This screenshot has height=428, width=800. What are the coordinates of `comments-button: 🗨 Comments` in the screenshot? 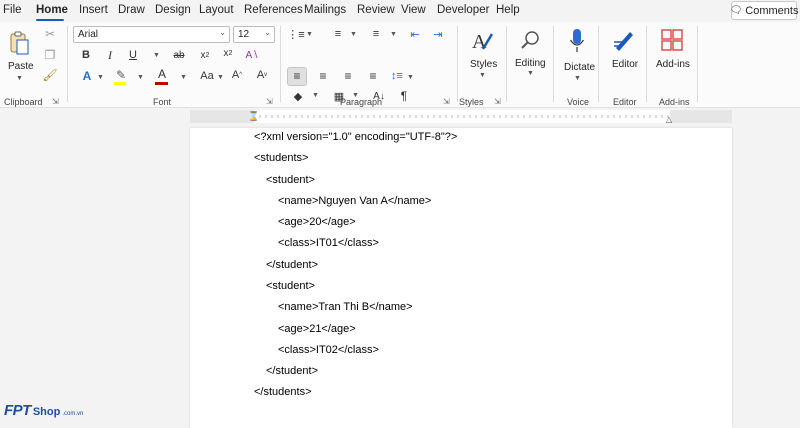 It's located at (764, 10).